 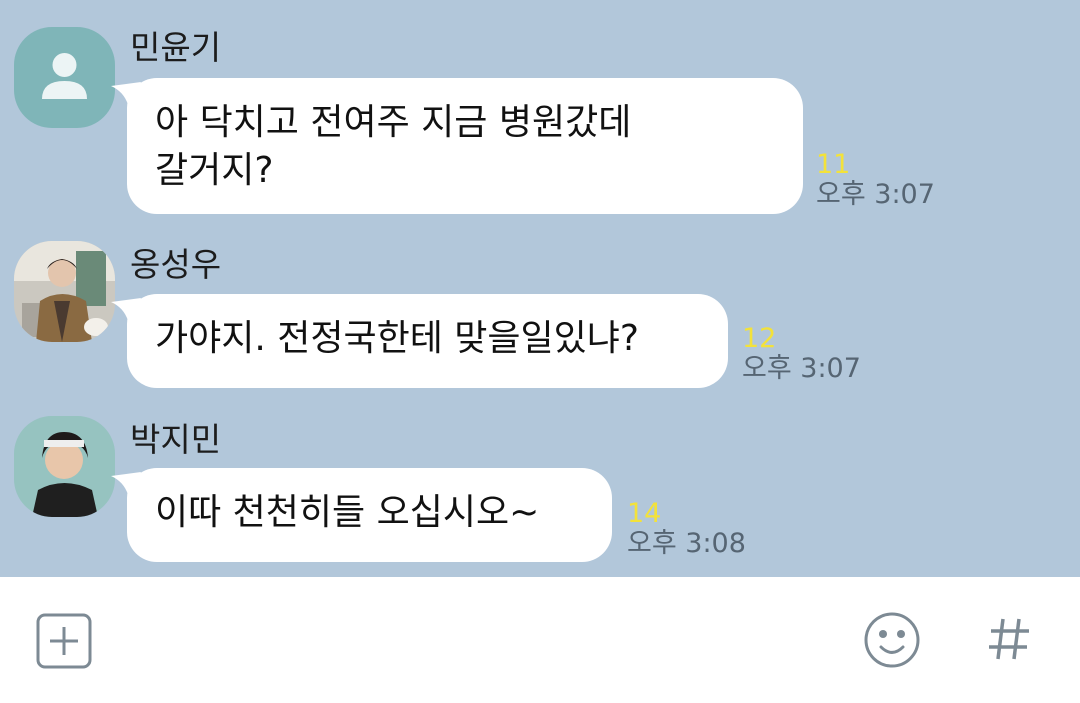 I want to click on sender-name: 민윤기, so click(x=176, y=47).